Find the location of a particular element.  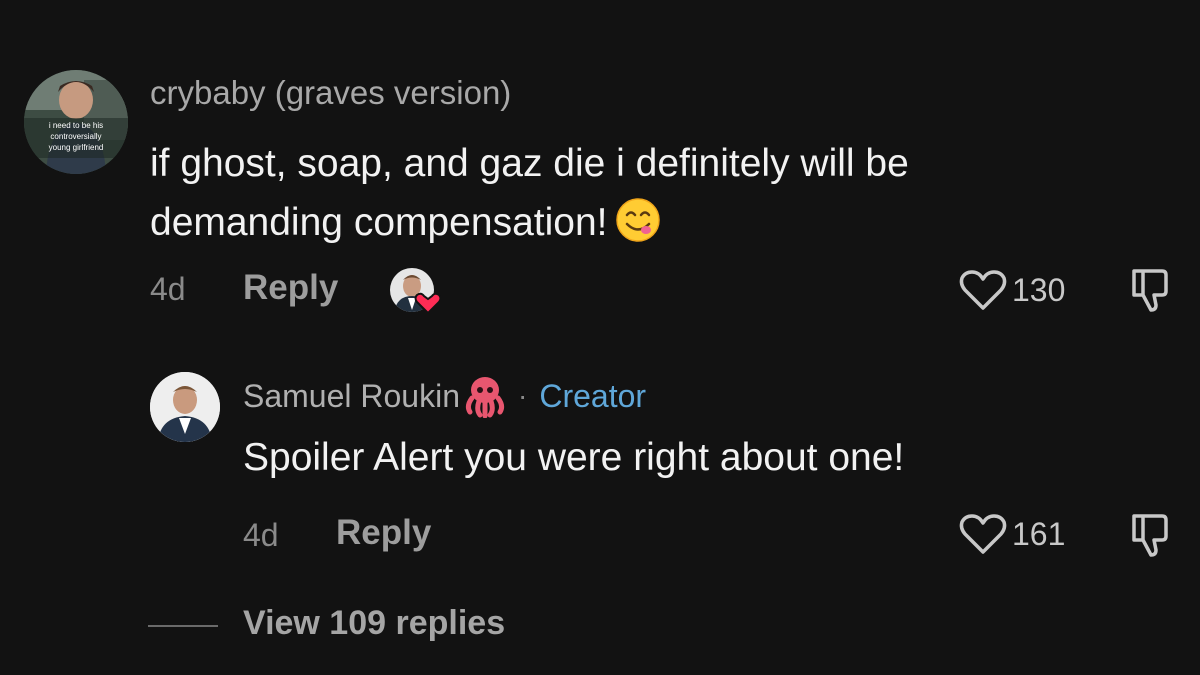

reply-like-count: 161 is located at coordinates (1039, 533).